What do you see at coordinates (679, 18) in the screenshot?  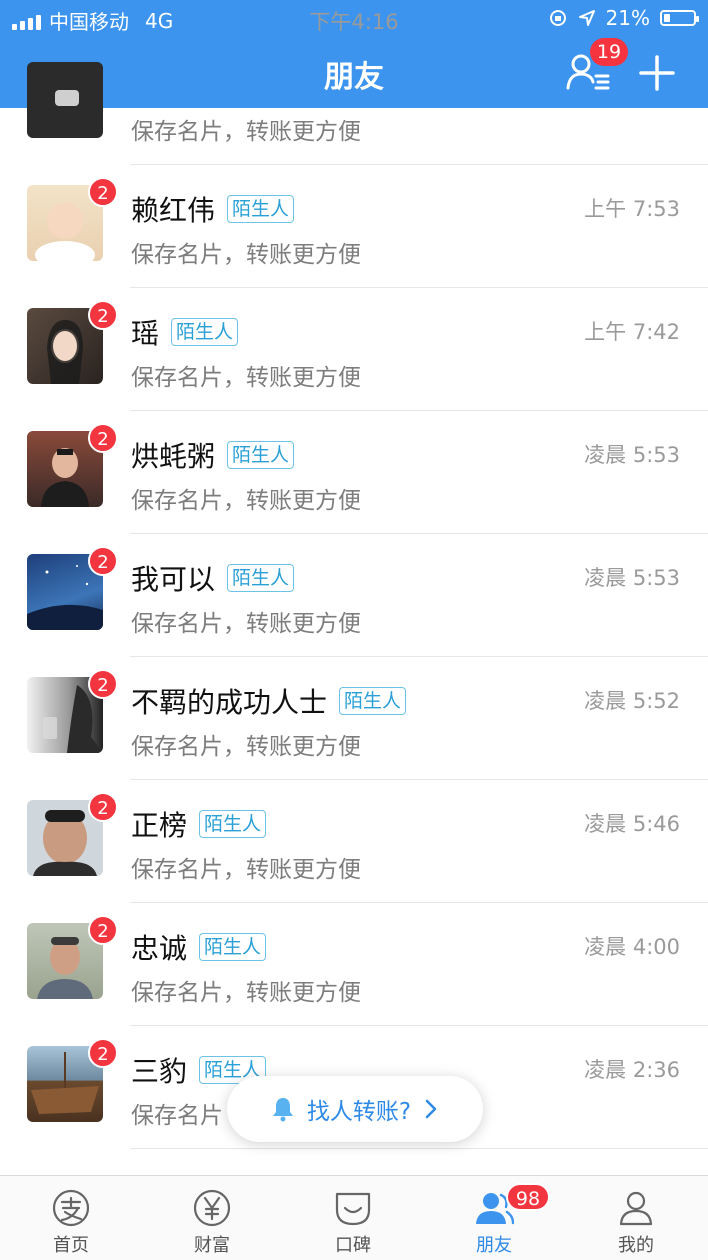 I see `battery-icon` at bounding box center [679, 18].